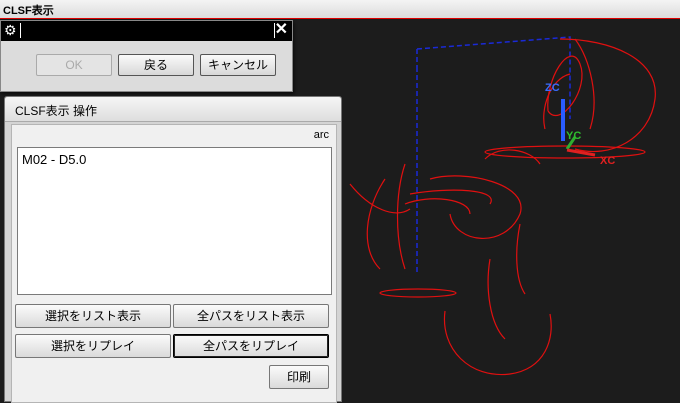  What do you see at coordinates (56, 111) in the screenshot?
I see `panel-title: CLSF表示 操作` at bounding box center [56, 111].